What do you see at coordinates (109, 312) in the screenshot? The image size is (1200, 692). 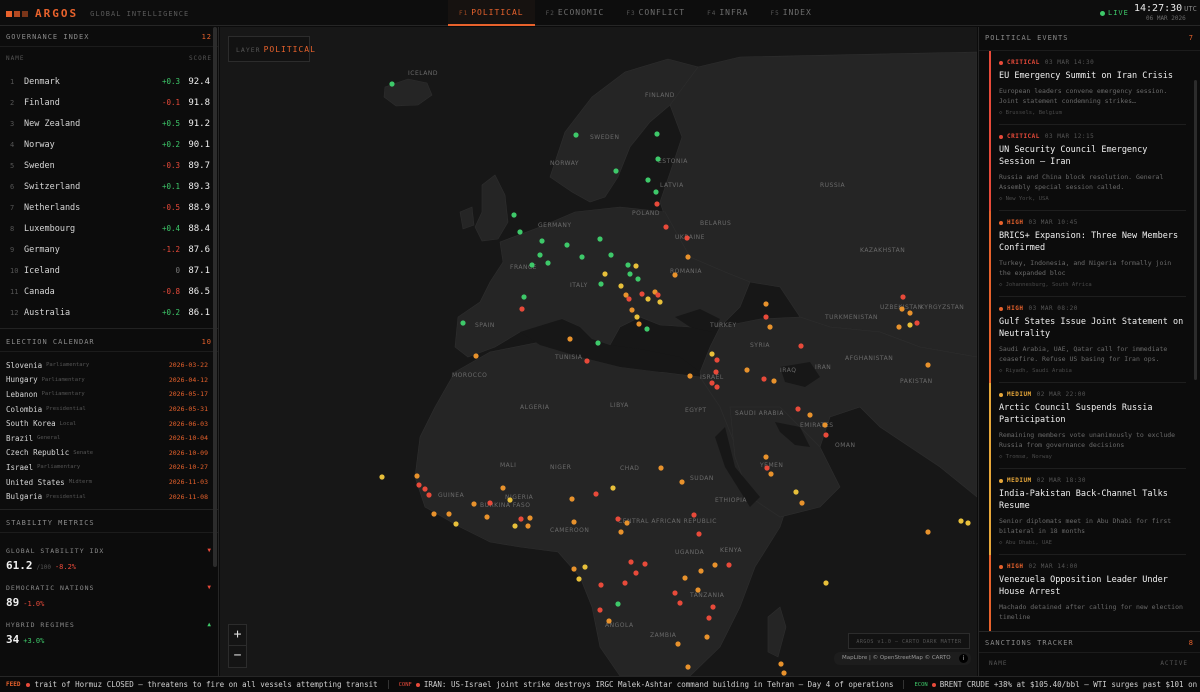 I see `governance-row: 12 Australia +0.2 86.1` at bounding box center [109, 312].